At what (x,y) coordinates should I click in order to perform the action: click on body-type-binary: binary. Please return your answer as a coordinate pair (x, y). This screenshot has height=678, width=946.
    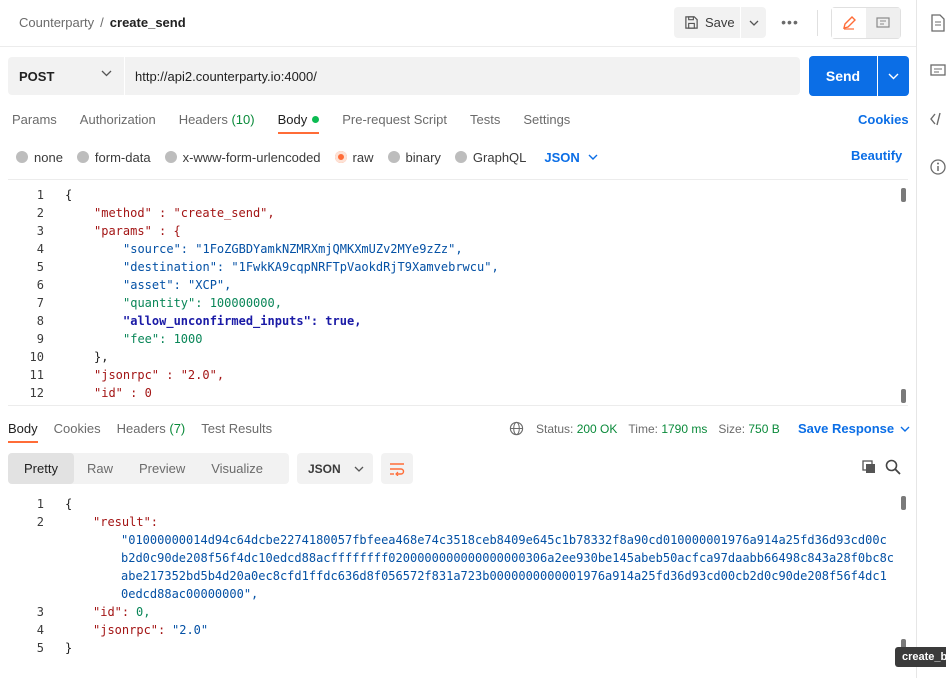
    Looking at the image, I should click on (414, 157).